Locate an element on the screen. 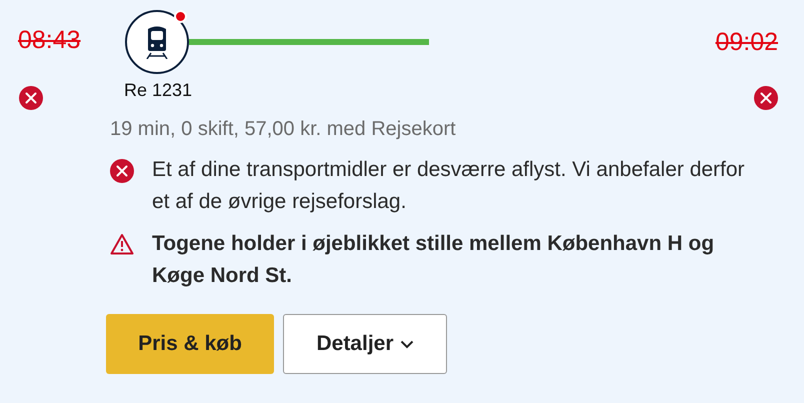 The image size is (804, 403). warning-message: Togene holder i øjeblikket stille mellem København H og Køge Nord St. is located at coordinates (434, 260).